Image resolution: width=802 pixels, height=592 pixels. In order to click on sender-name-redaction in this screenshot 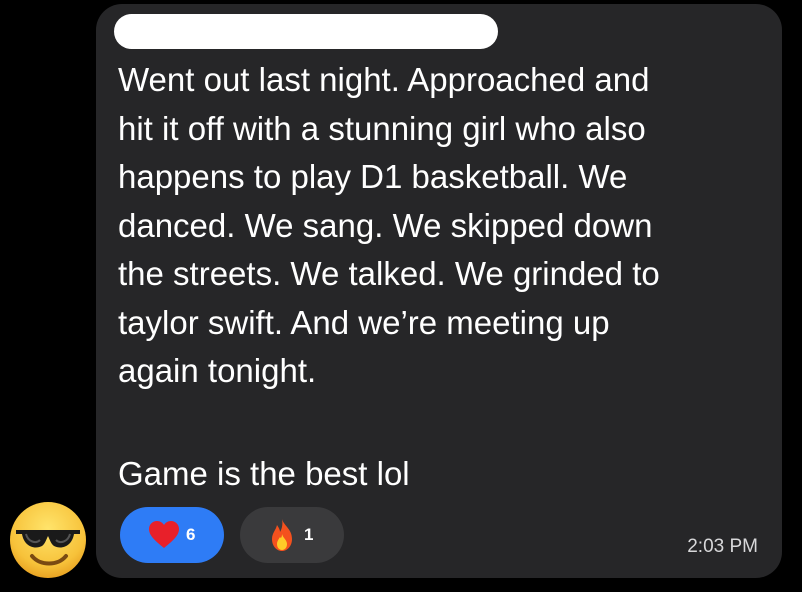, I will do `click(306, 31)`.